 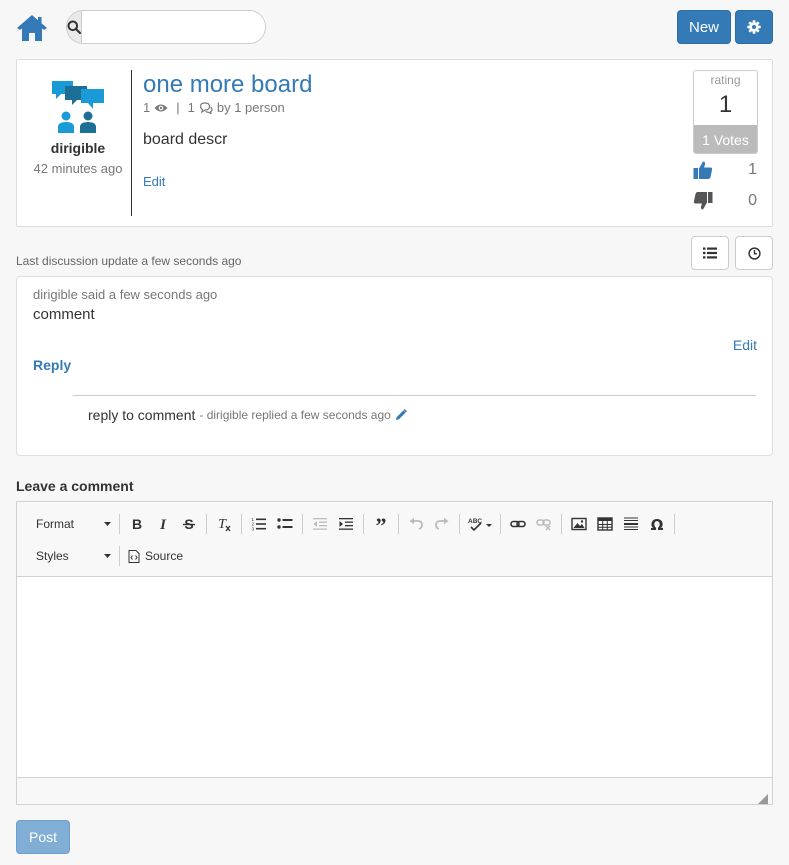 I want to click on votes-count: 1 Votes, so click(x=725, y=139).